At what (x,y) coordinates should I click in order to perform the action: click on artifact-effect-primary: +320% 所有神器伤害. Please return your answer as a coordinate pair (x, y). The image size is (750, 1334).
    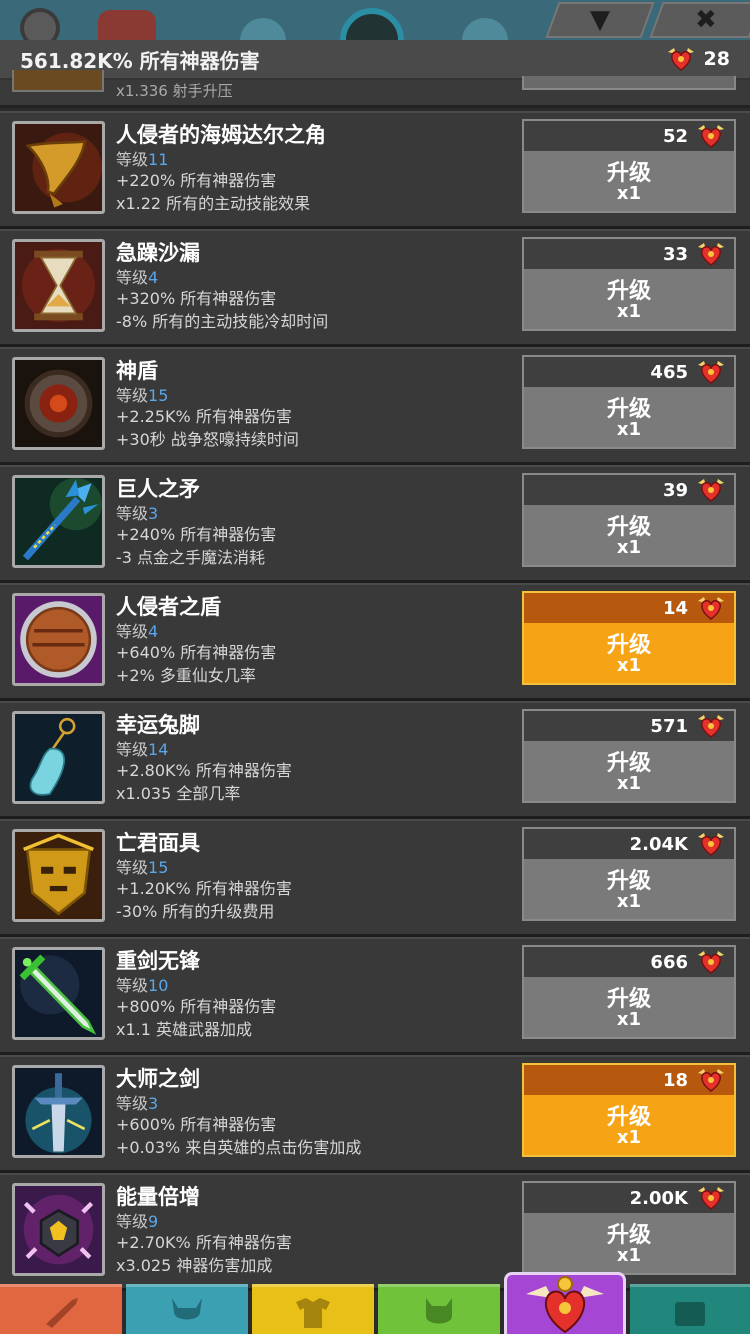
    Looking at the image, I should click on (196, 298).